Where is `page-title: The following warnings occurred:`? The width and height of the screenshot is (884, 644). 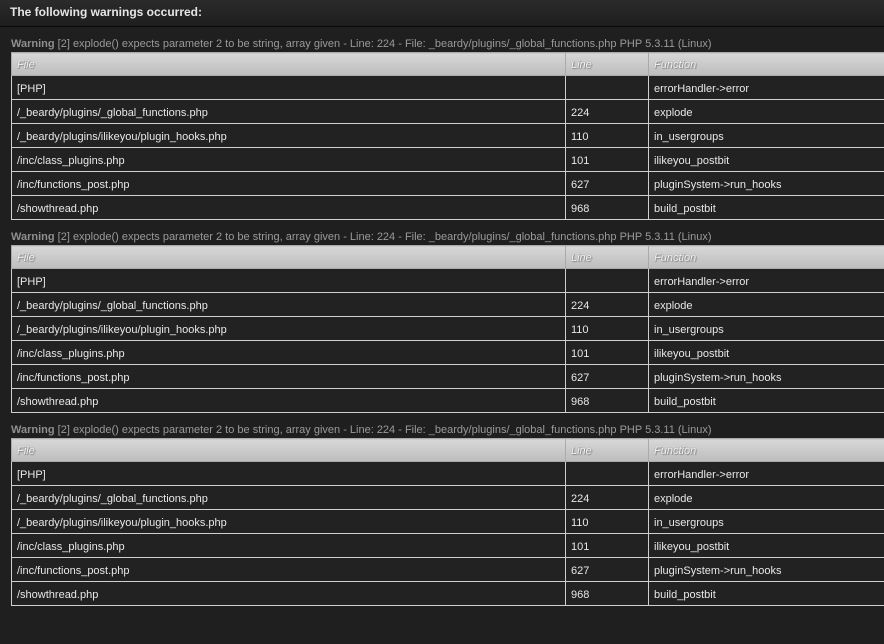 page-title: The following warnings occurred: is located at coordinates (442, 13).